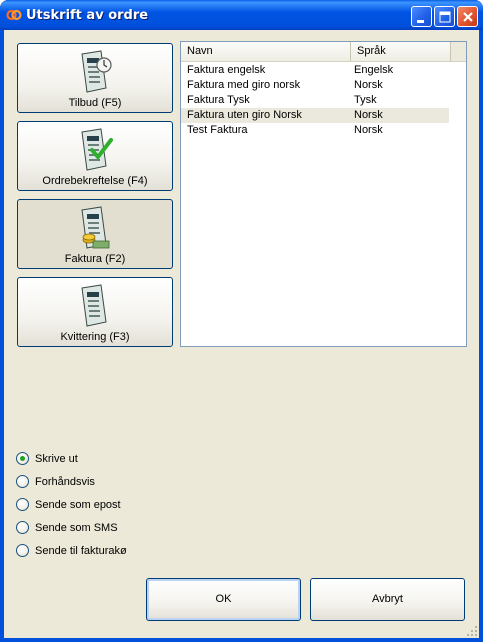  What do you see at coordinates (241, 15) in the screenshot?
I see `title-bar: Utskrift av ordre` at bounding box center [241, 15].